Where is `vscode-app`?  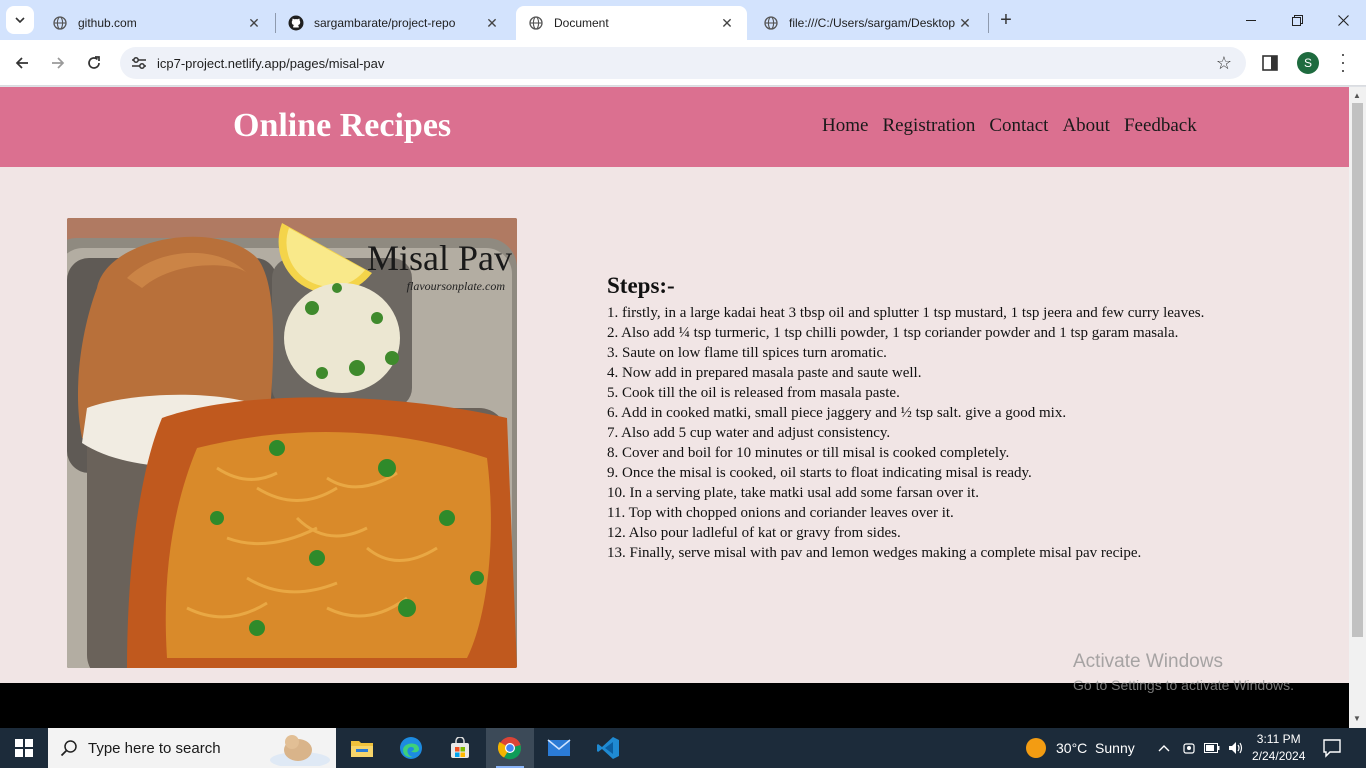 vscode-app is located at coordinates (608, 748).